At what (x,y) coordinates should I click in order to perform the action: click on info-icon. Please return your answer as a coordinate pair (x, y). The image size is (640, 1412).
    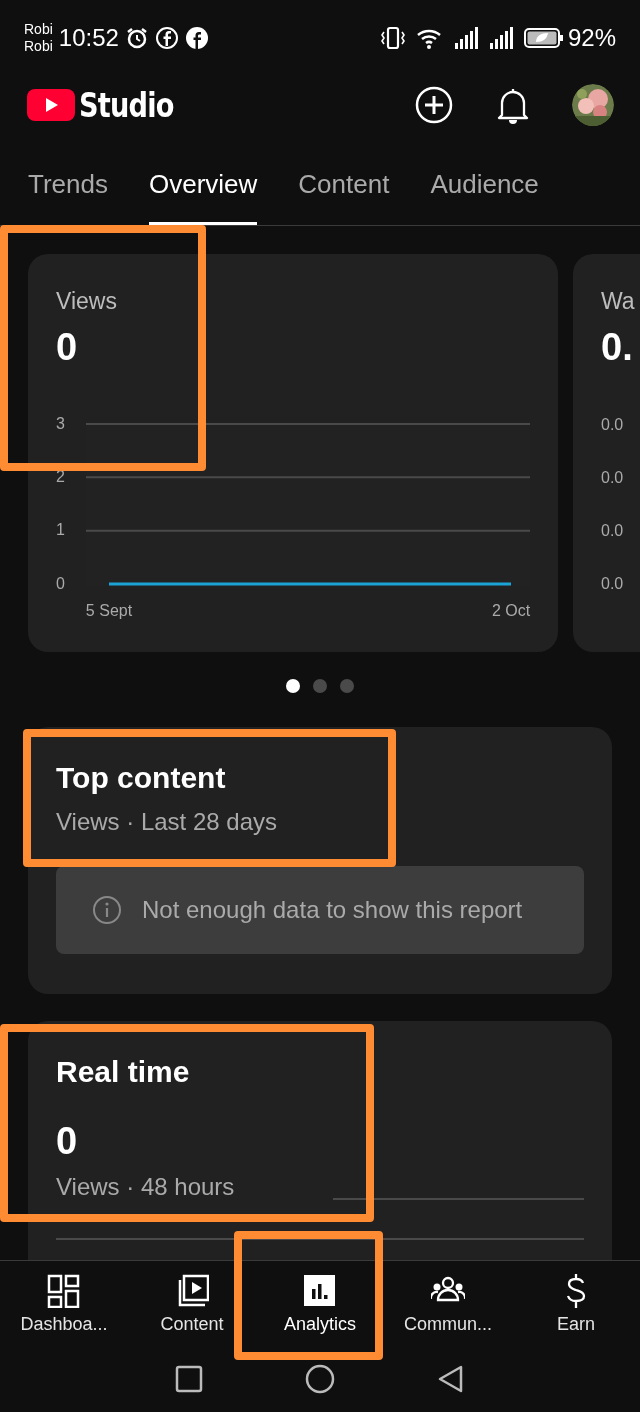
    Looking at the image, I should click on (107, 910).